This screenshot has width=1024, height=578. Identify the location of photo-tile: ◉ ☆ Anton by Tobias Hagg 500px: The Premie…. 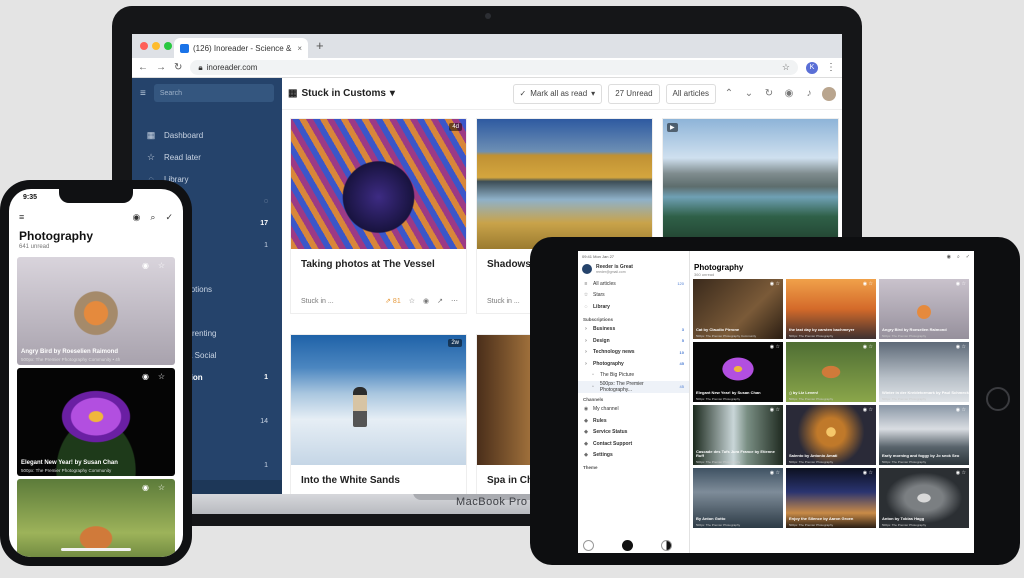
(924, 498).